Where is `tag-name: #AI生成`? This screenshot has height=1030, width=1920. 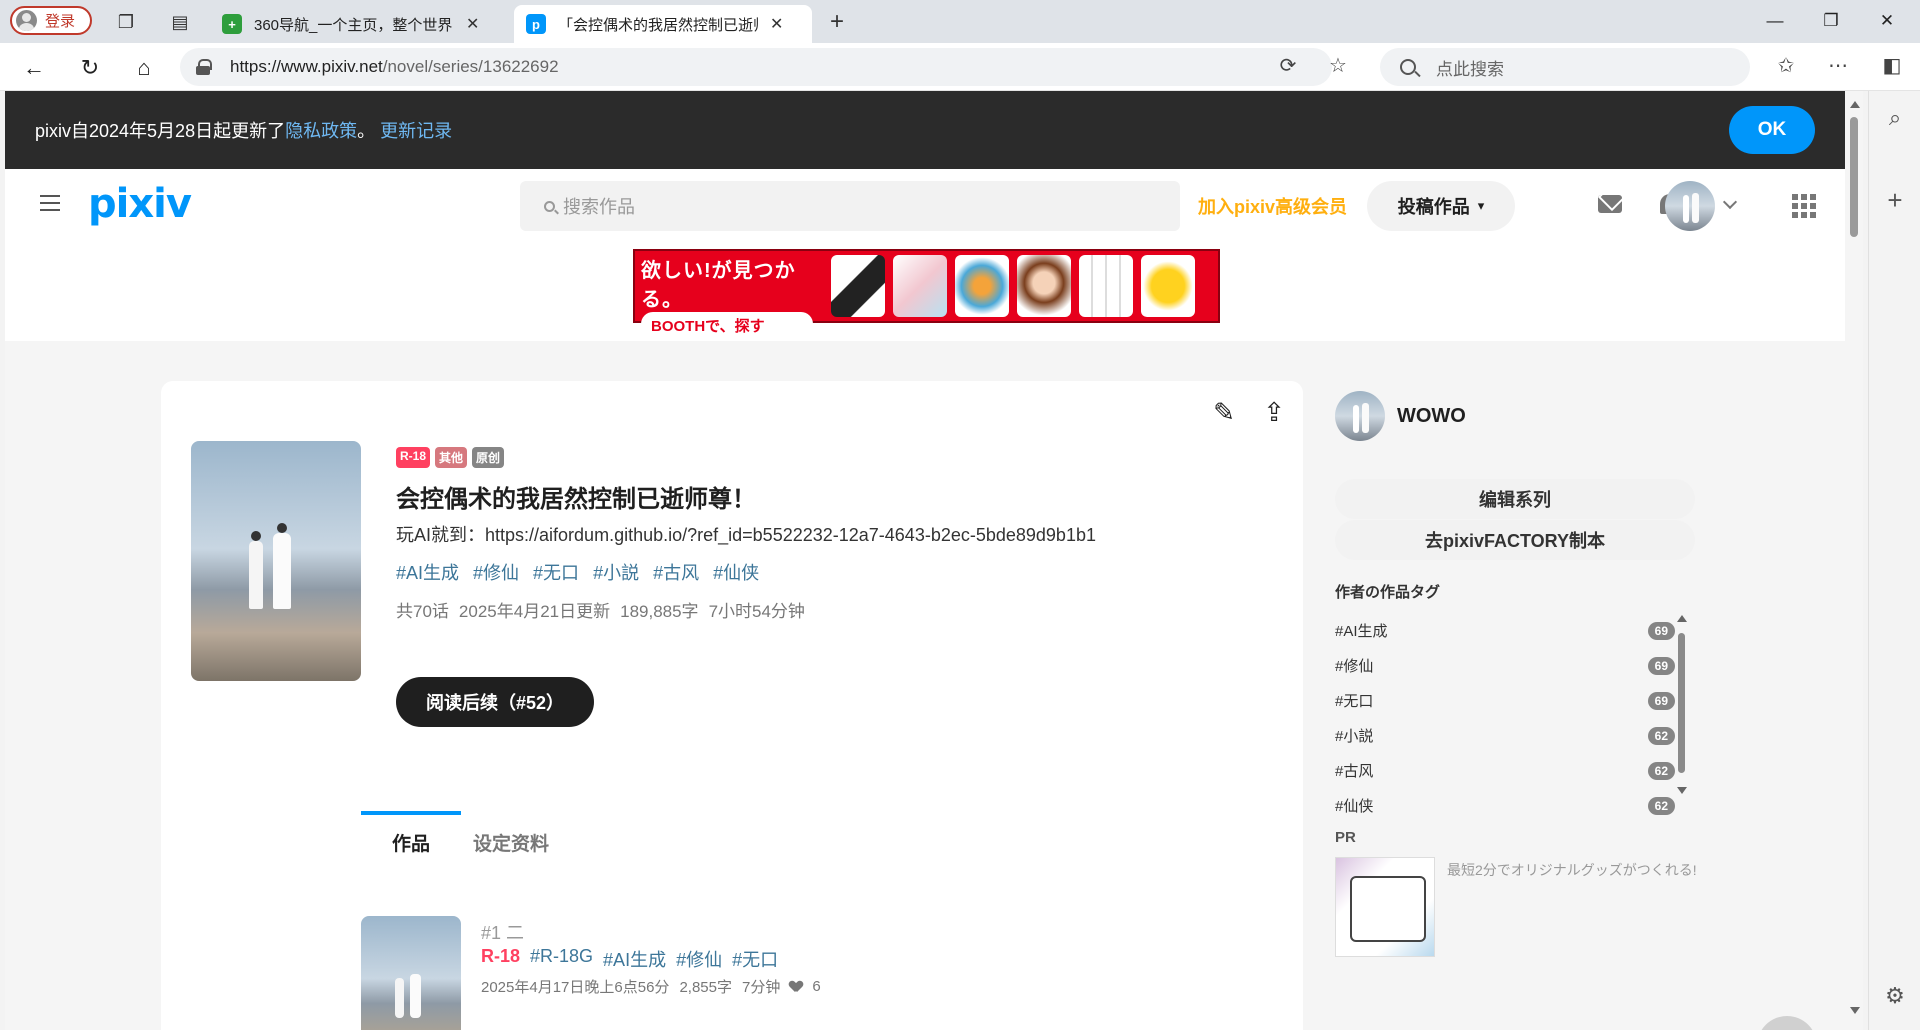 tag-name: #AI生成 is located at coordinates (1361, 631).